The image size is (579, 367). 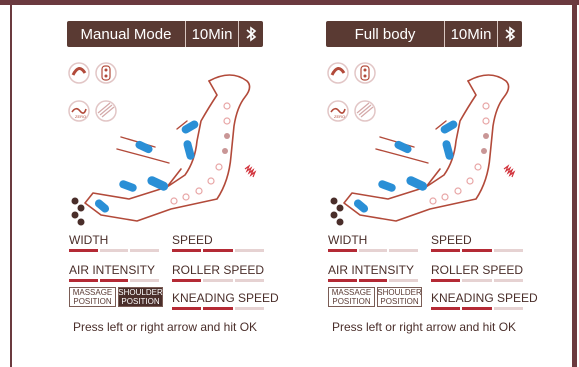 I want to click on frame-left-border, so click(x=11, y=186).